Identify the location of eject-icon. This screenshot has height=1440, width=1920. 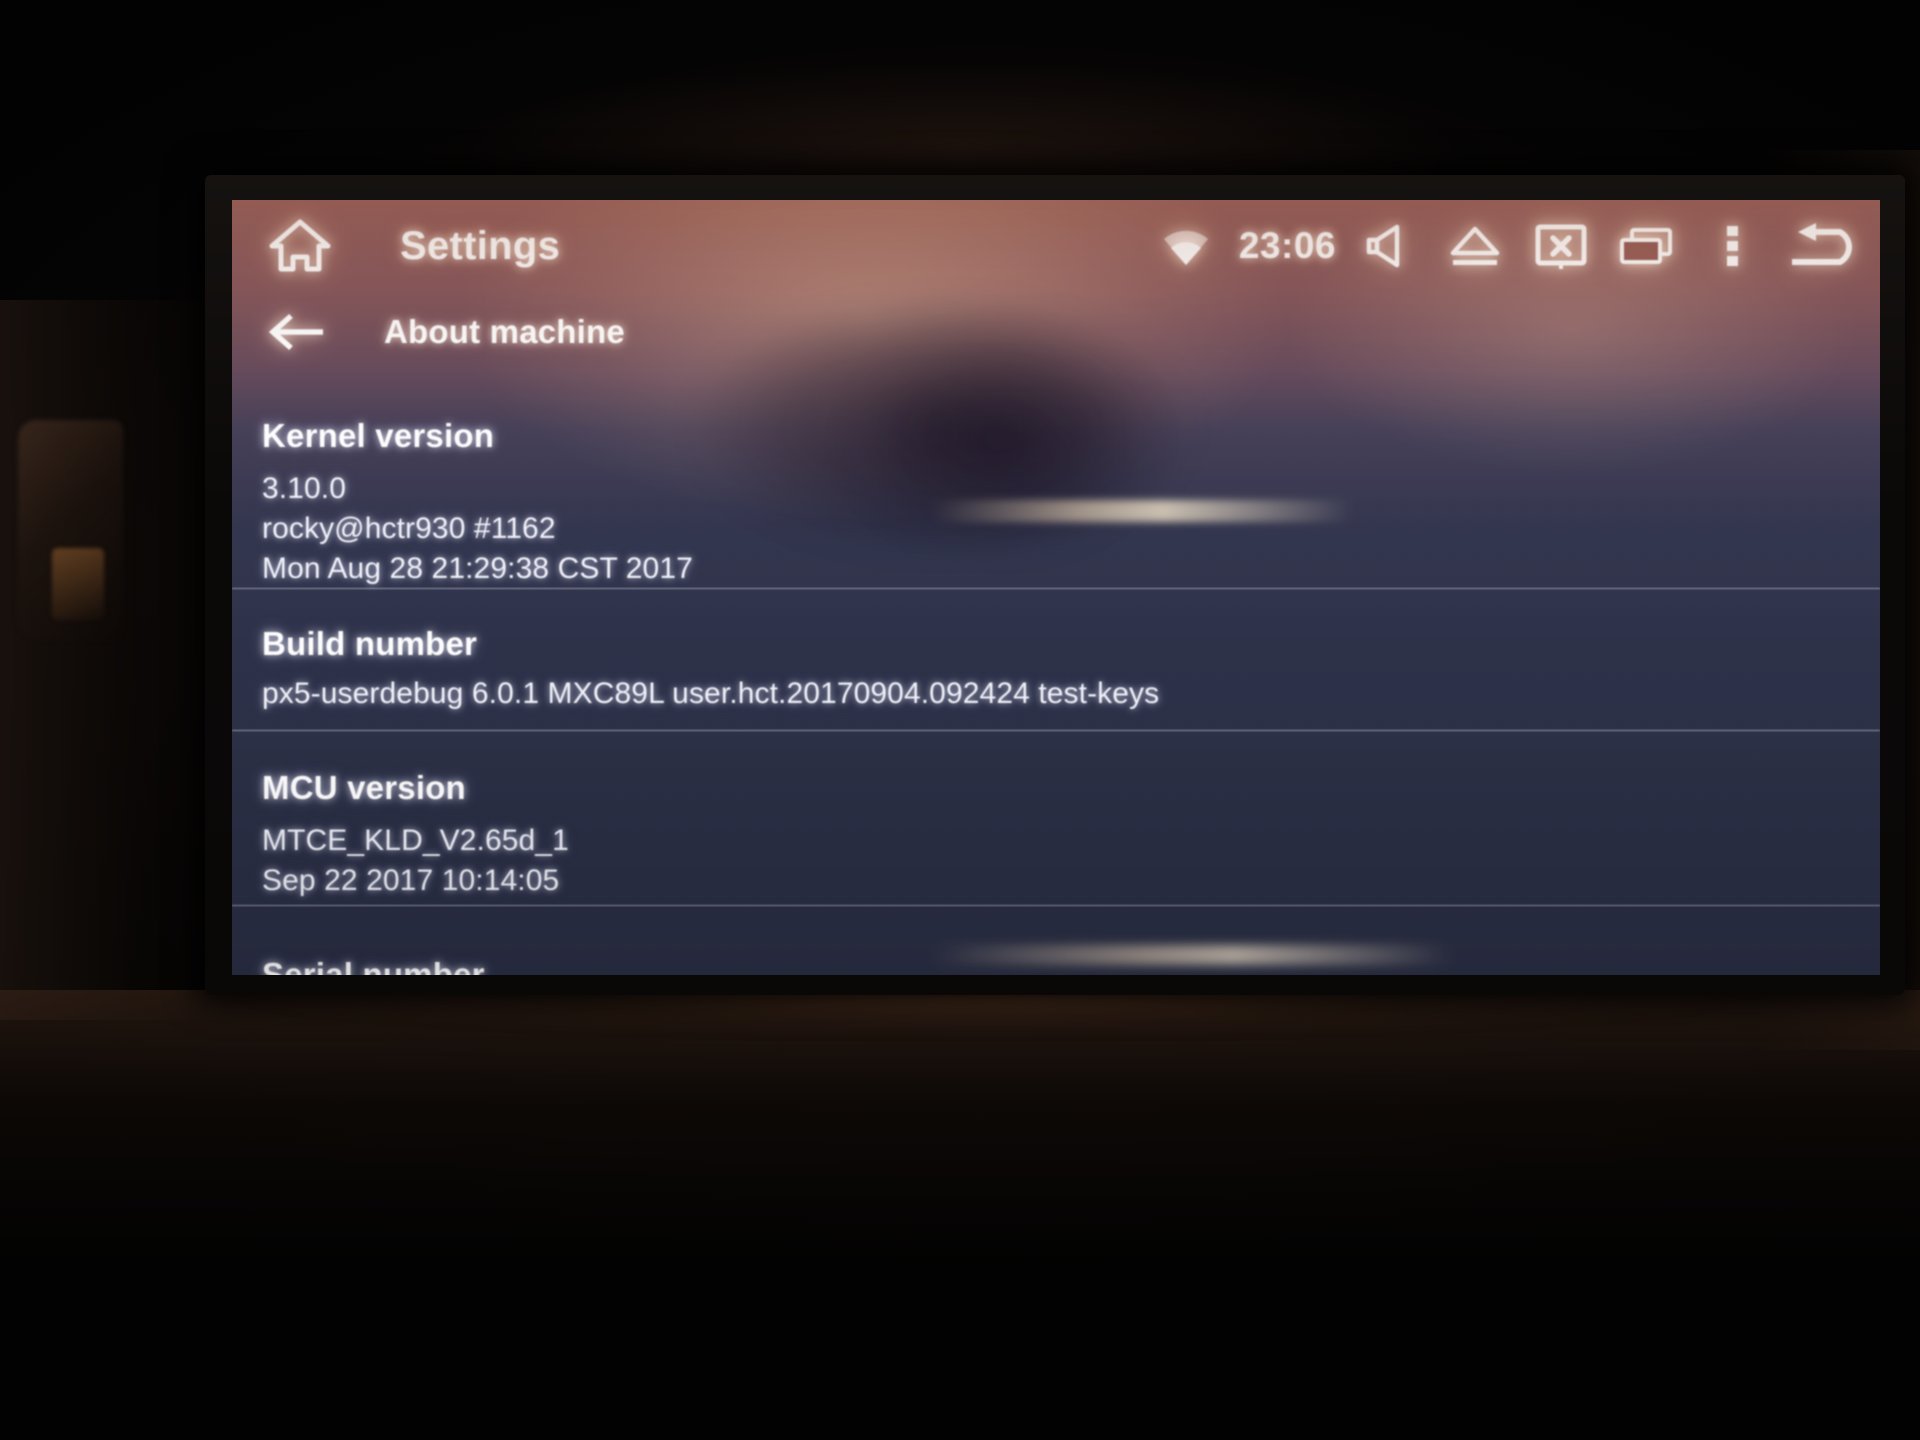
(1475, 245).